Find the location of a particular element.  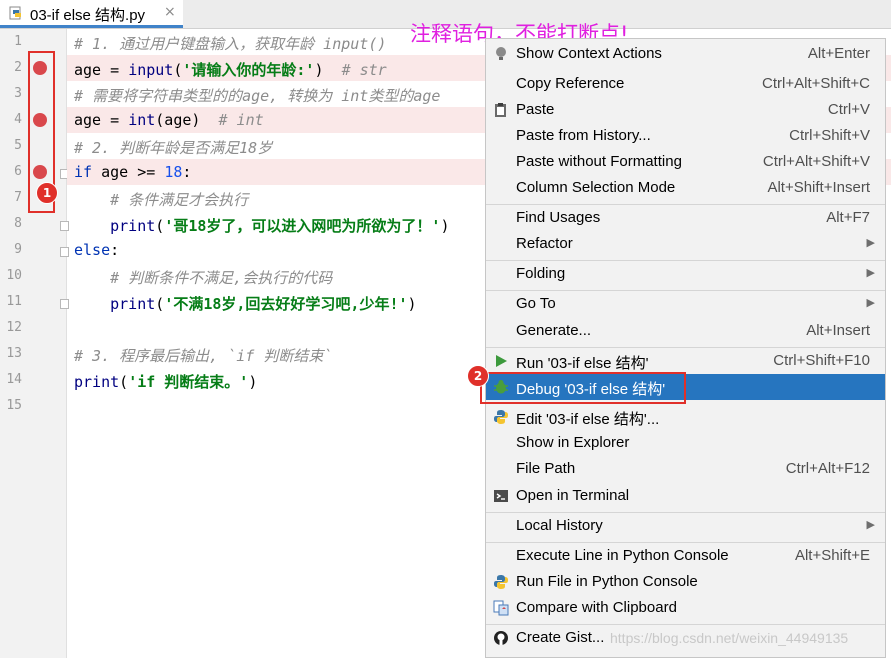

comment: # 判断条件不满足,会执行的代码 is located at coordinates (203, 278).